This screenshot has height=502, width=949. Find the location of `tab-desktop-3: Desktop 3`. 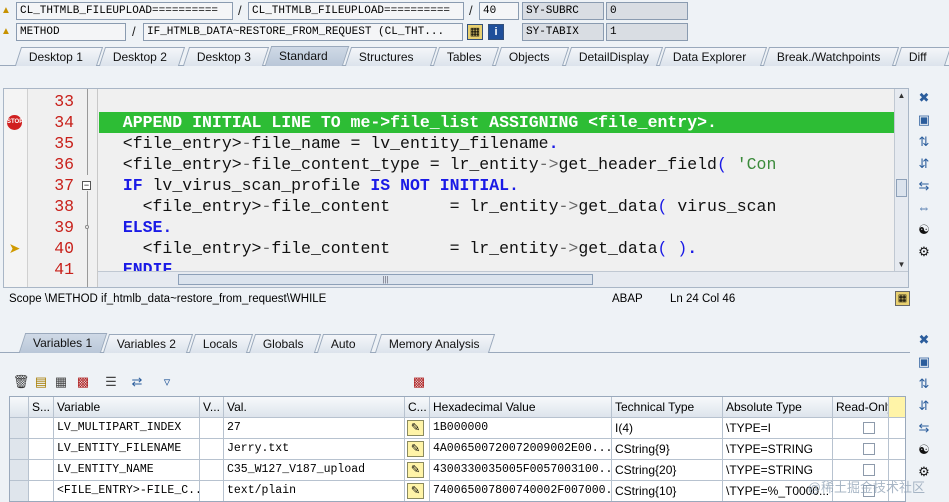

tab-desktop-3: Desktop 3 is located at coordinates (226, 56).